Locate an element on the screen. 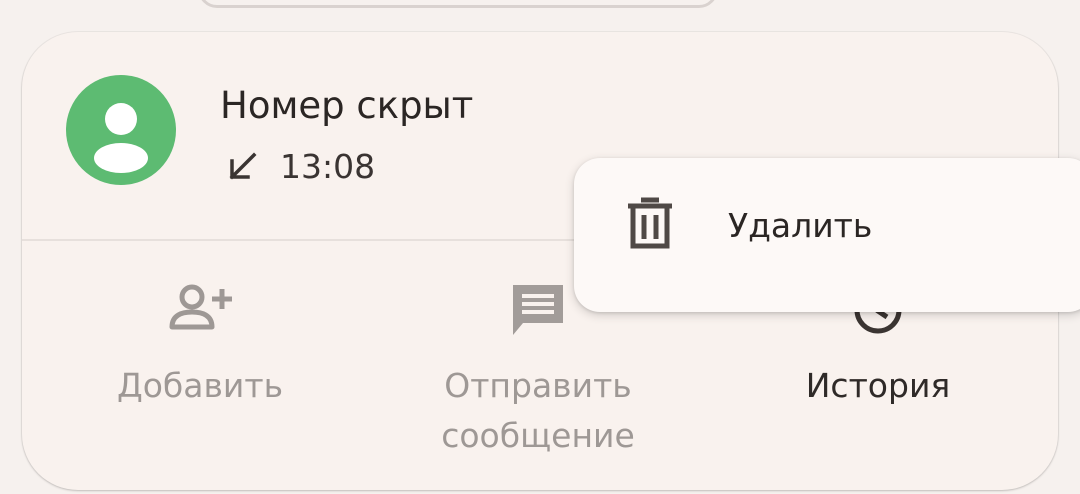 The width and height of the screenshot is (1080, 494). avatar is located at coordinates (121, 130).